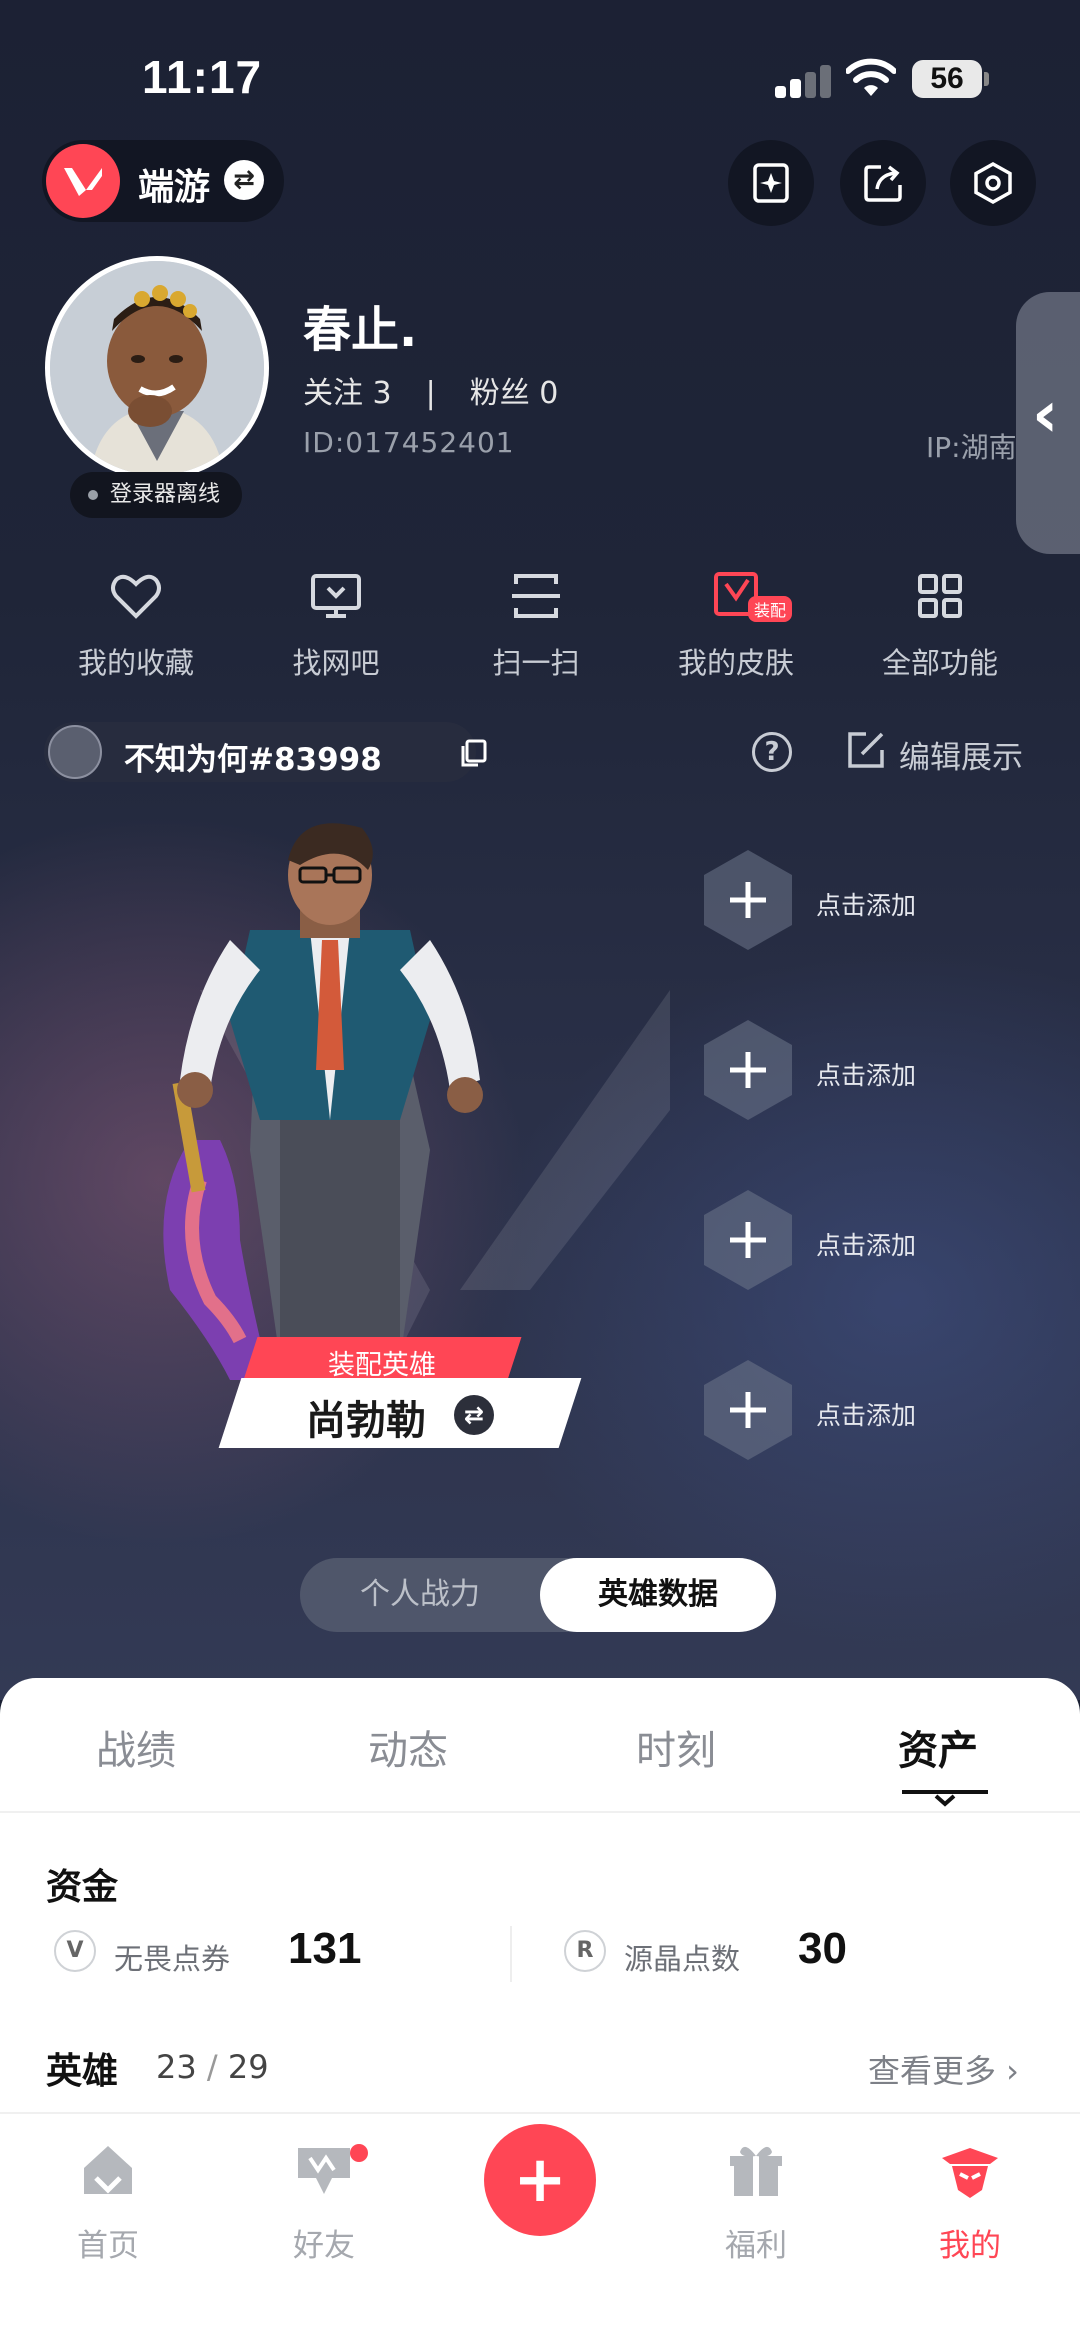  What do you see at coordinates (939, 663) in the screenshot?
I see `quick-action-label: 全部功能` at bounding box center [939, 663].